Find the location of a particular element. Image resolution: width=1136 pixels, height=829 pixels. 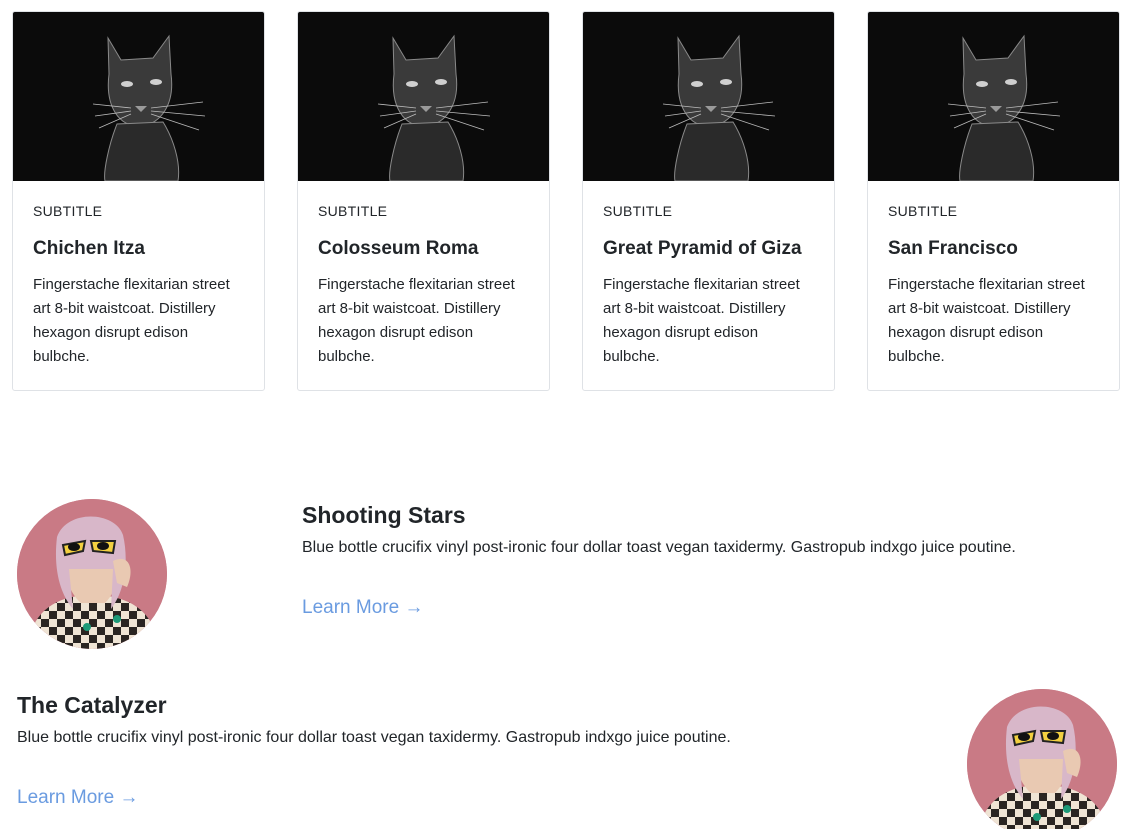

card-title: Chichen Itza is located at coordinates (138, 249).